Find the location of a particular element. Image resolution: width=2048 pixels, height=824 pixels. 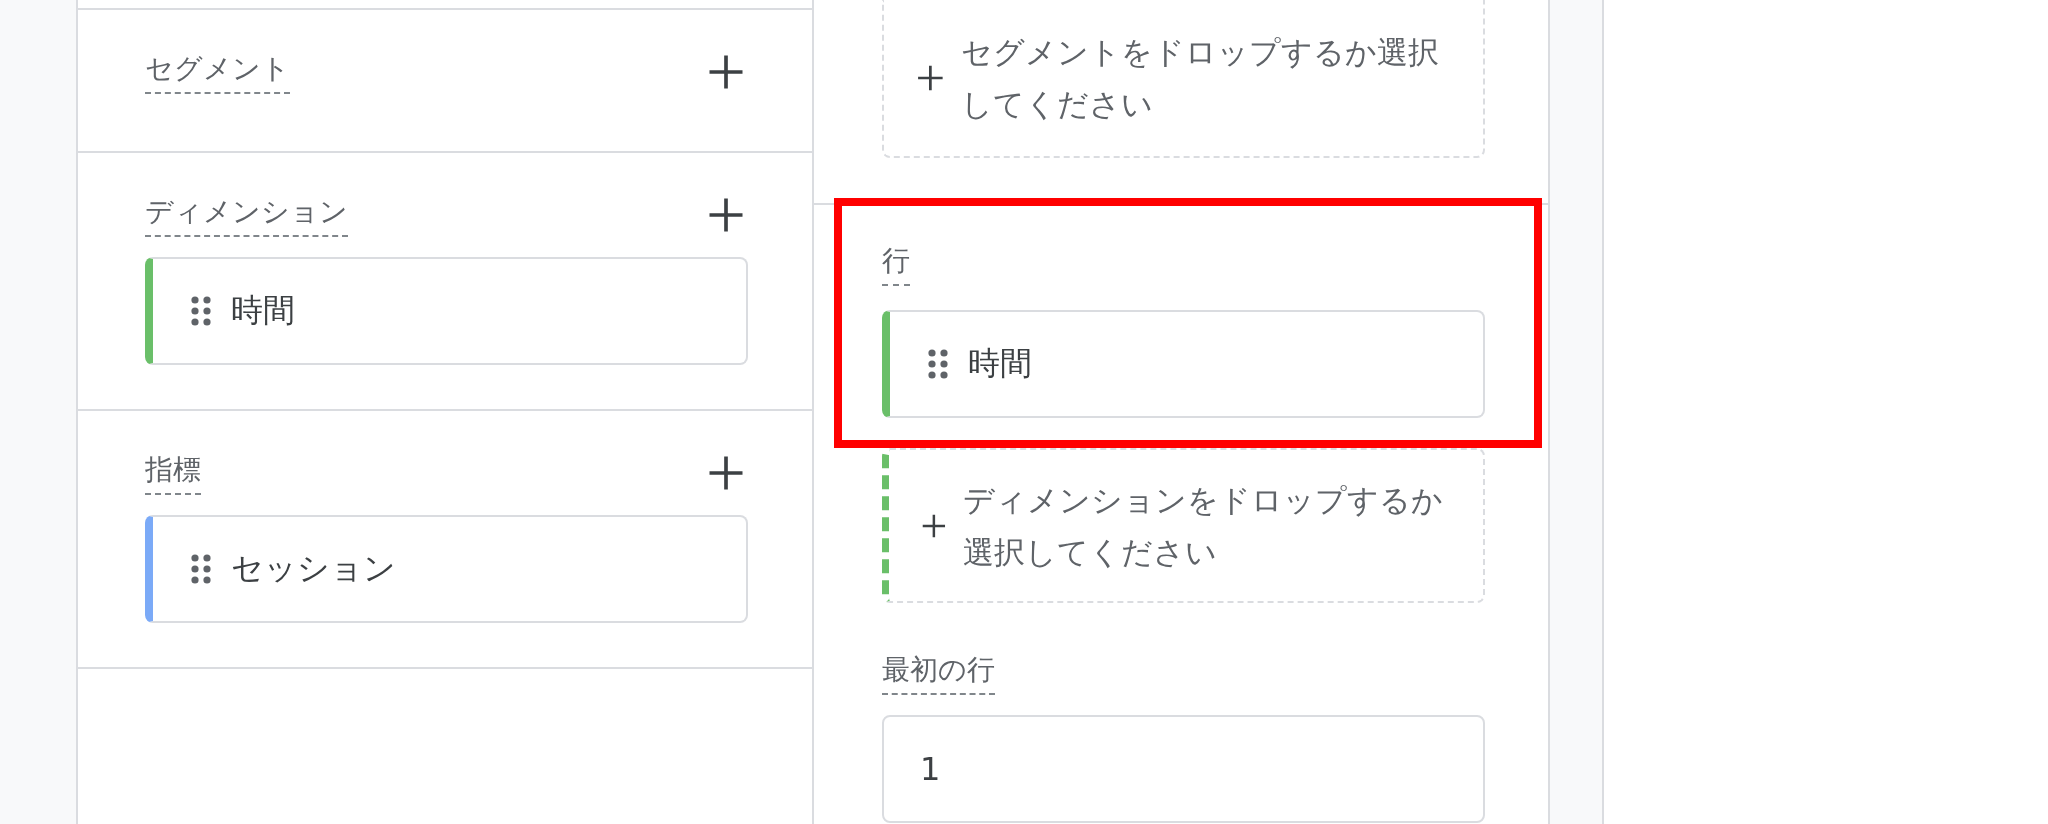

drop-zone: セグメントをドロップするか選択してください is located at coordinates (1183, 79).